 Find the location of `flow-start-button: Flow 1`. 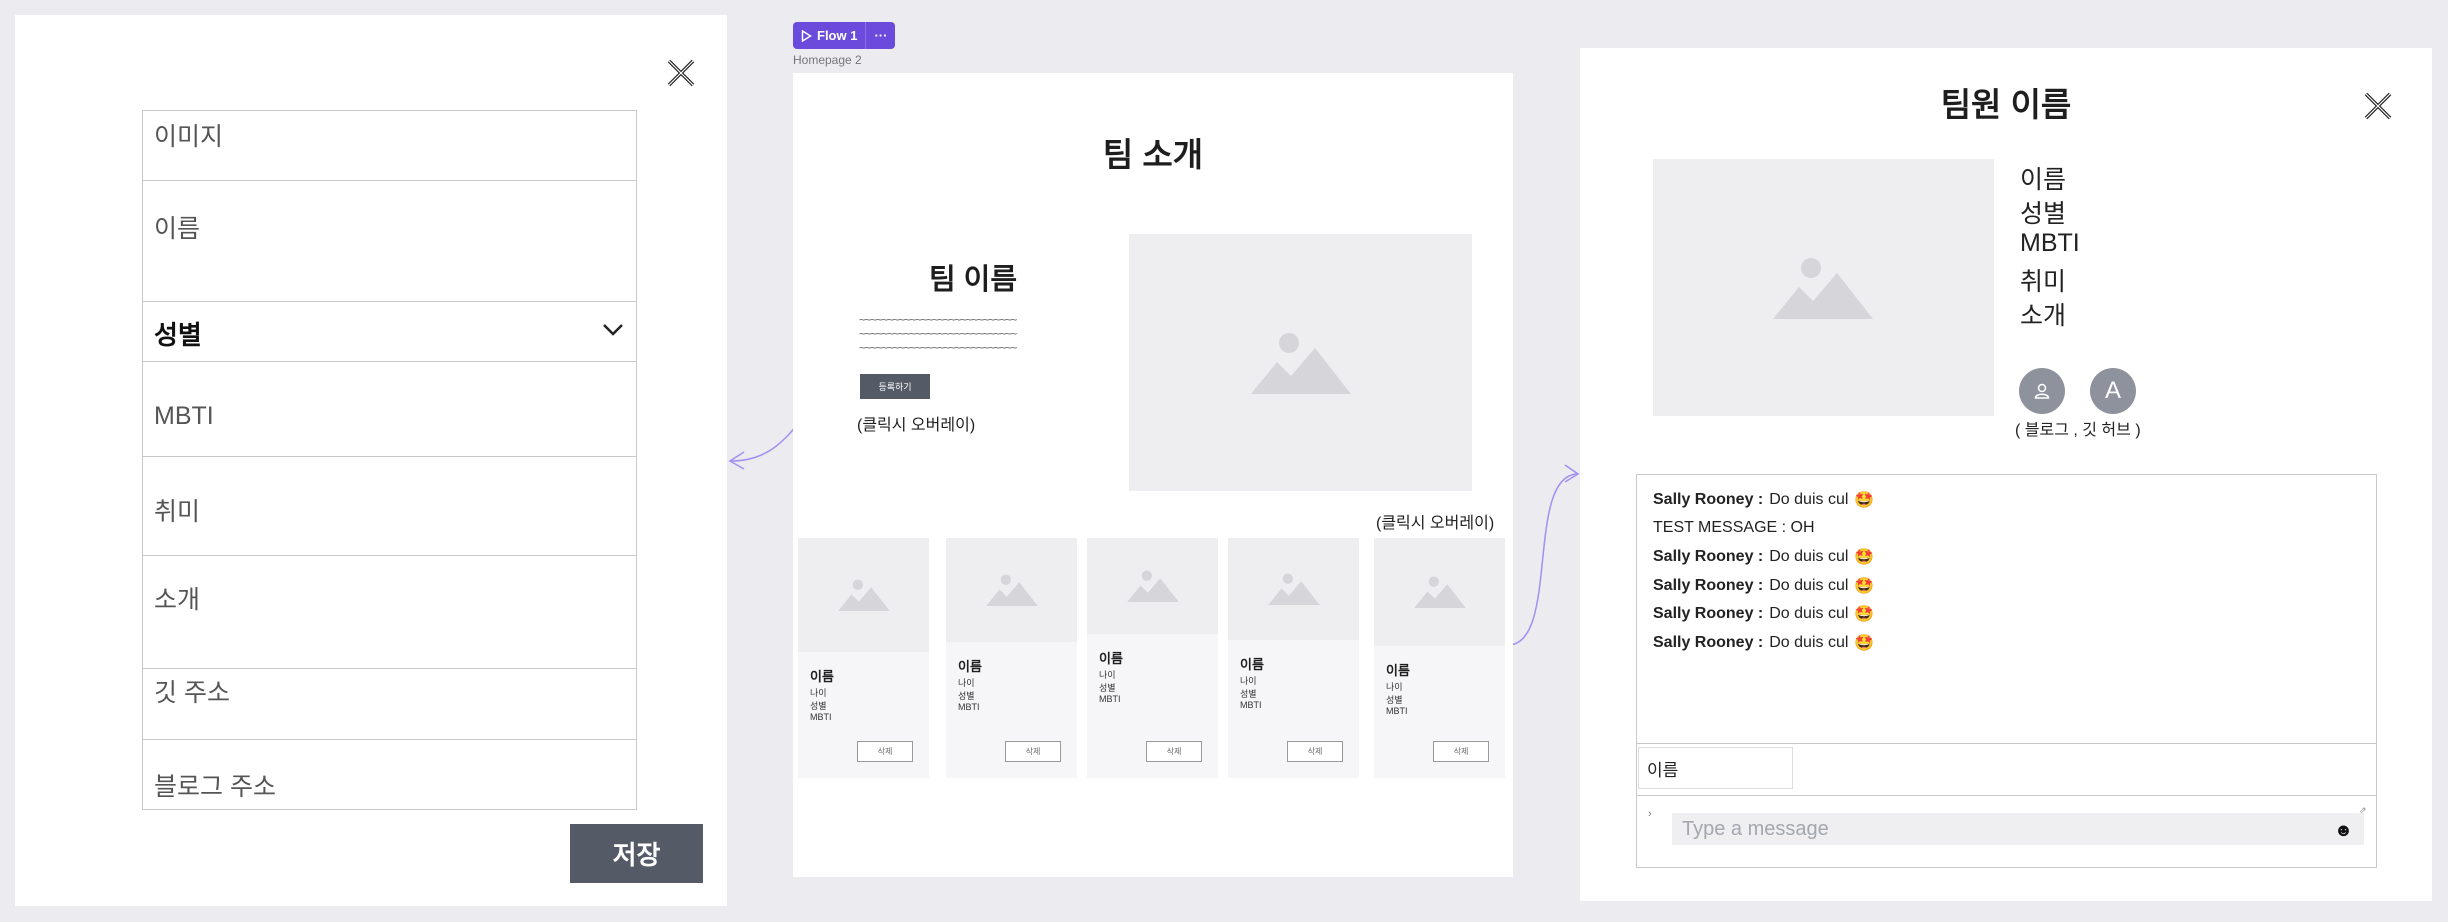

flow-start-button: Flow 1 is located at coordinates (829, 35).